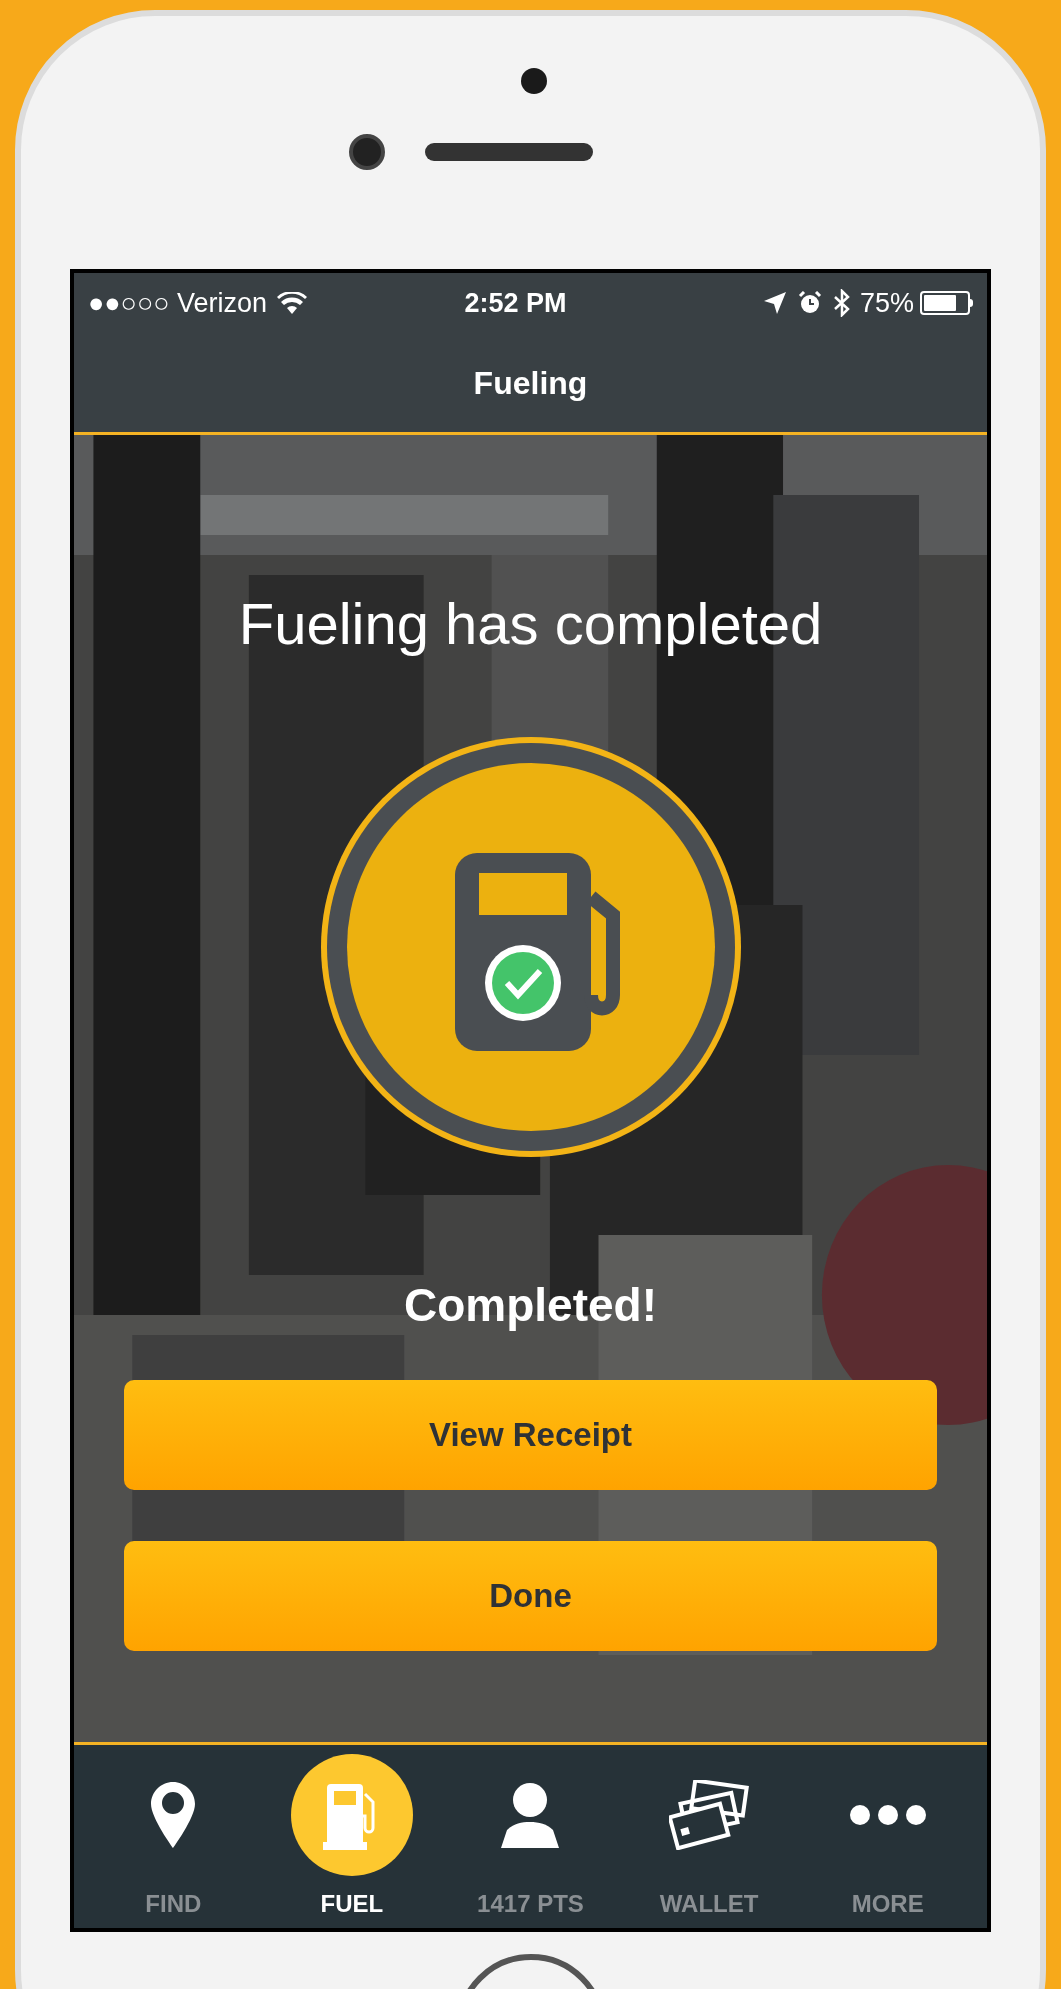 This screenshot has height=1989, width=1061. I want to click on wifi-icon, so click(292, 303).